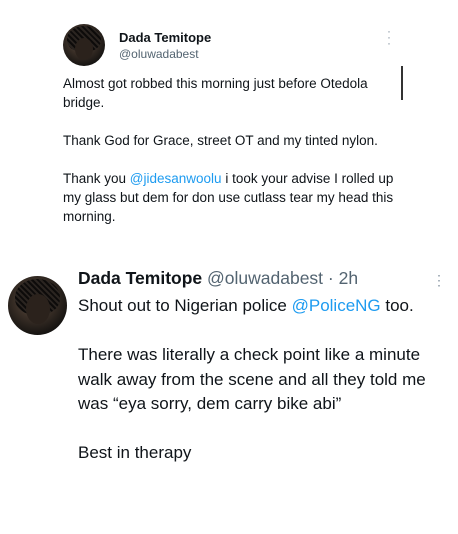 The width and height of the screenshot is (458, 534). I want to click on reply-para-3: Best in therapy, so click(135, 452).